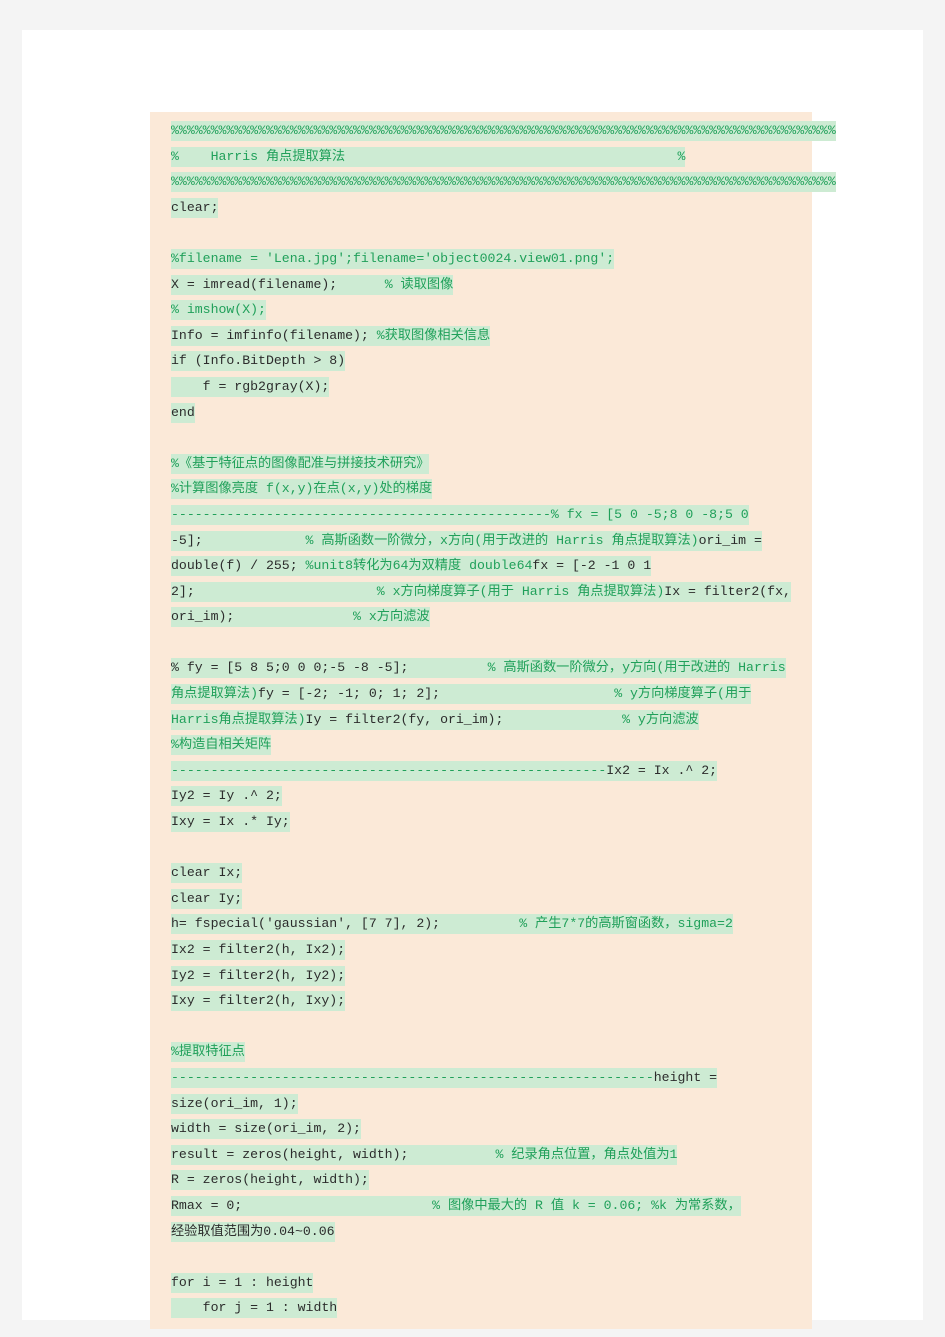 This screenshot has width=945, height=1337. I want to click on code-line-highlight: % imshow(X);, so click(218, 310).